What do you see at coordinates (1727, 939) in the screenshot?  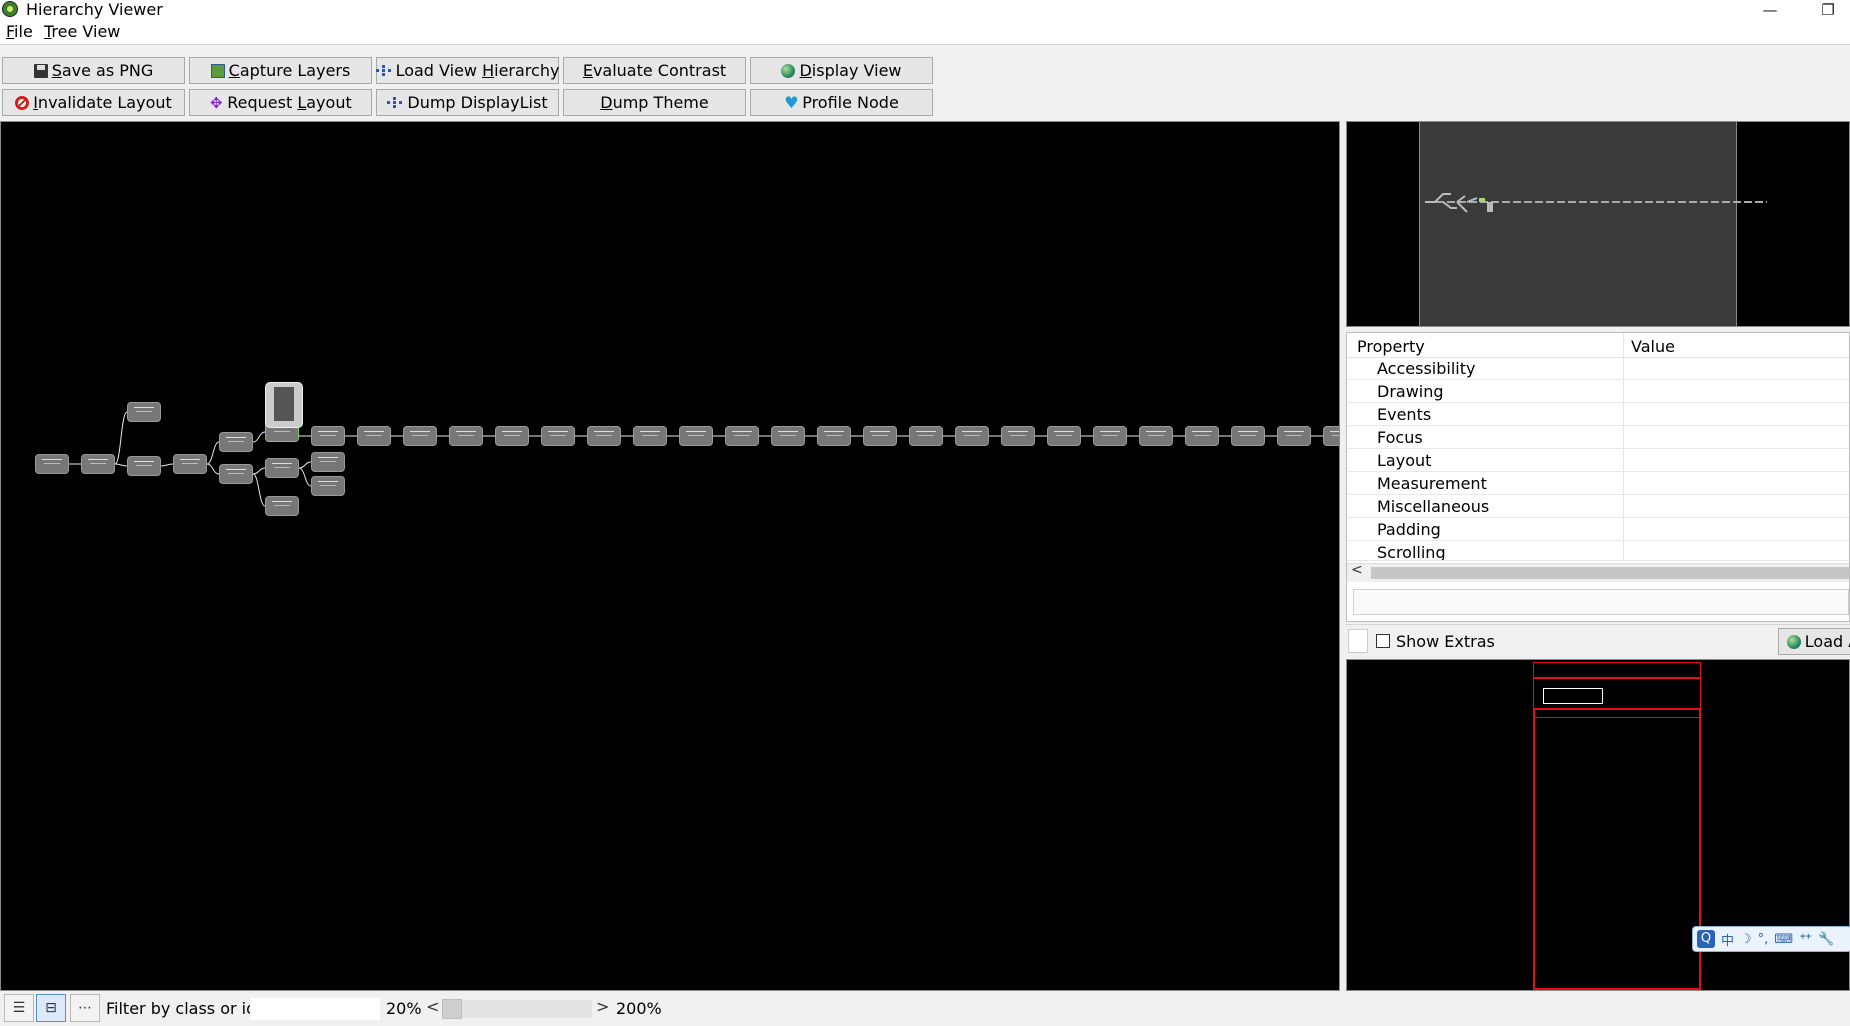 I see `ime-chinese-toggle: 中` at bounding box center [1727, 939].